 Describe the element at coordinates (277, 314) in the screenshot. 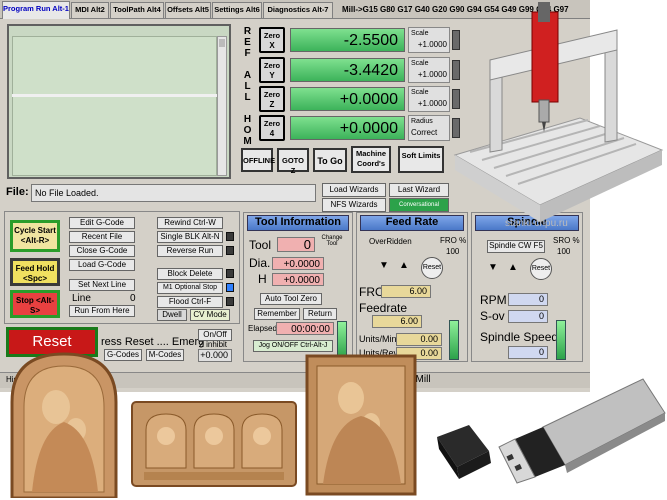

I see `remember-button: Remember` at that location.